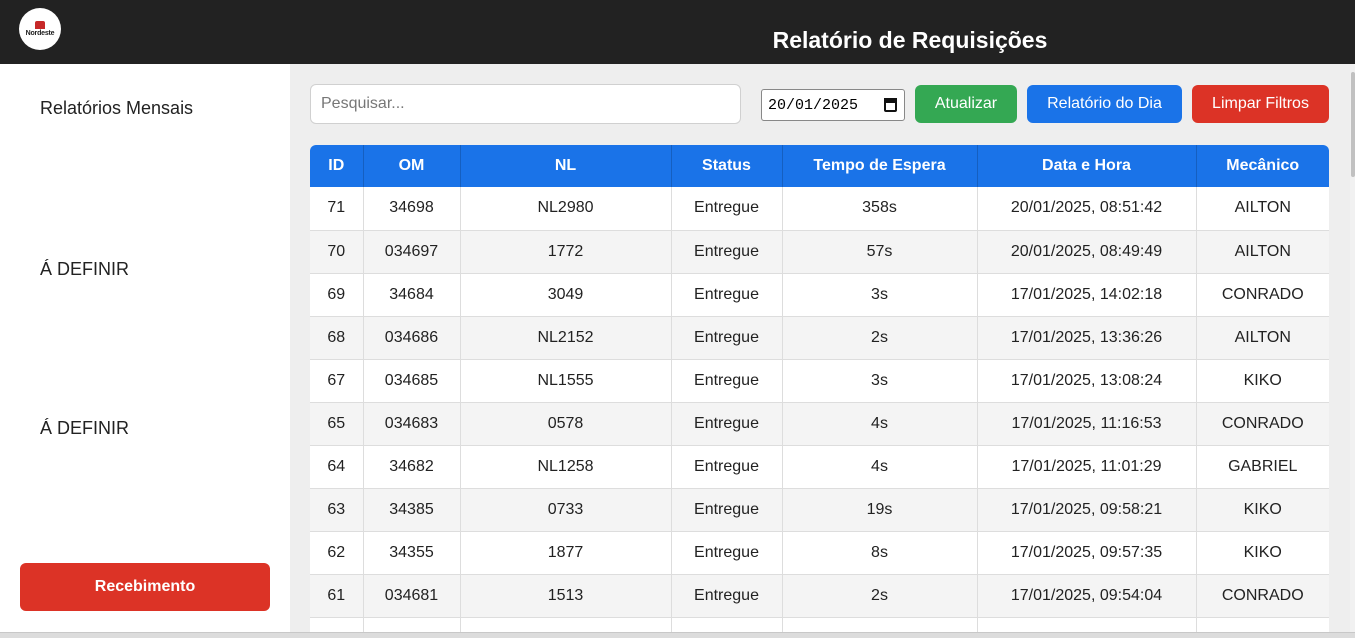  I want to click on cell-nl: 1877, so click(566, 553).